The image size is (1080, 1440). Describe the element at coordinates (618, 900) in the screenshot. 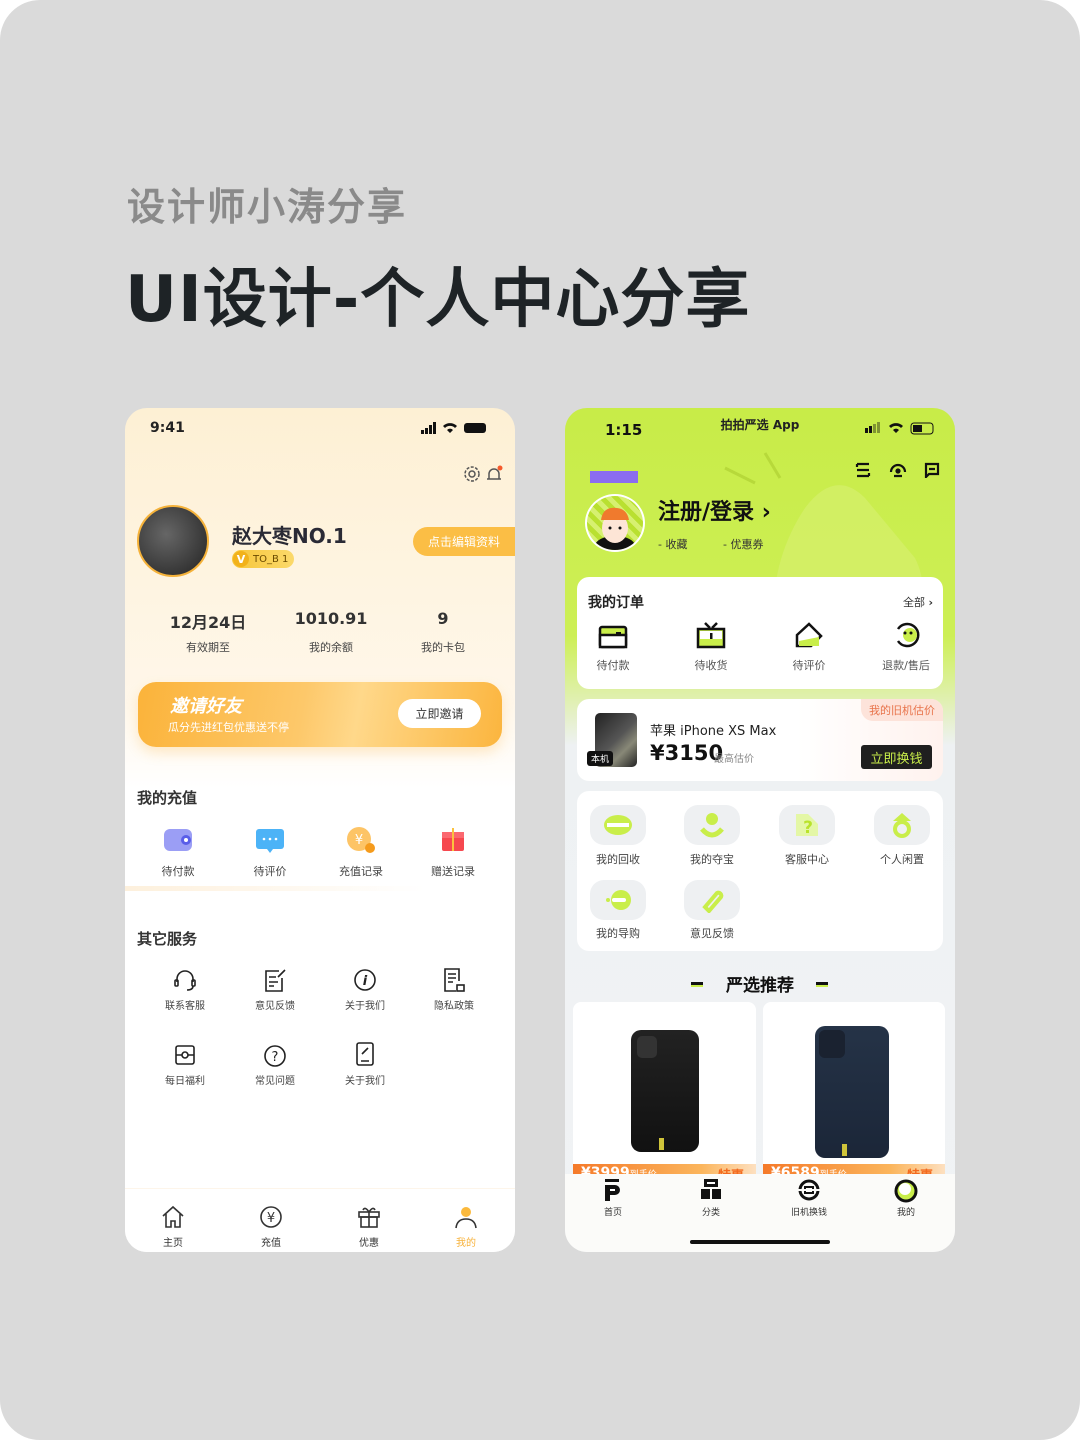

I see `guide-icon` at that location.